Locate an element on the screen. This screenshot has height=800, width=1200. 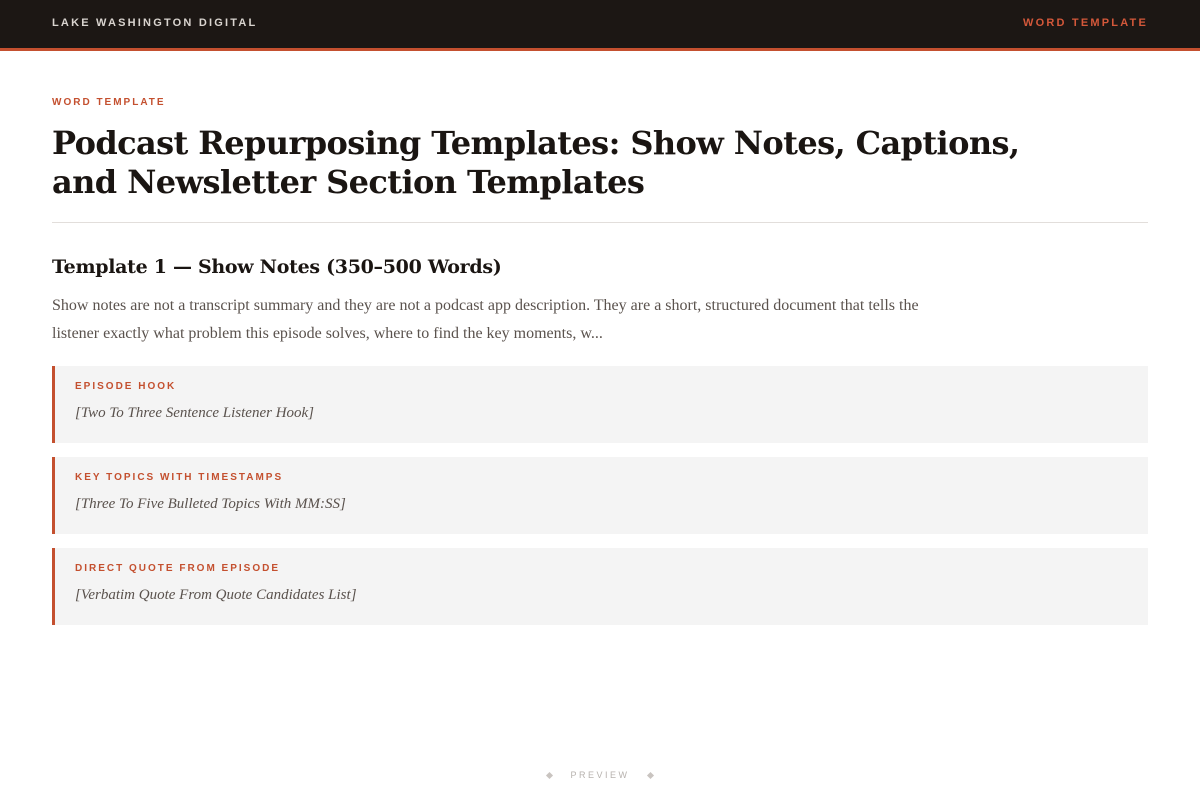
top-bar: LAKE WASHINGTON DIGITAL WORD TEMPLATE is located at coordinates (600, 25).